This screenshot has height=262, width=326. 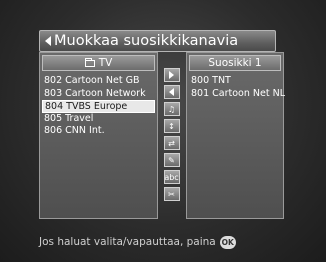 I want to click on radio-button: ♫, so click(x=171, y=109).